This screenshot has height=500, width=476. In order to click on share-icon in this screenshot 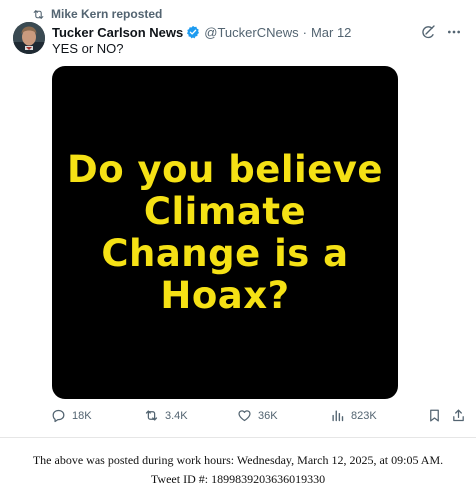, I will do `click(458, 415)`.